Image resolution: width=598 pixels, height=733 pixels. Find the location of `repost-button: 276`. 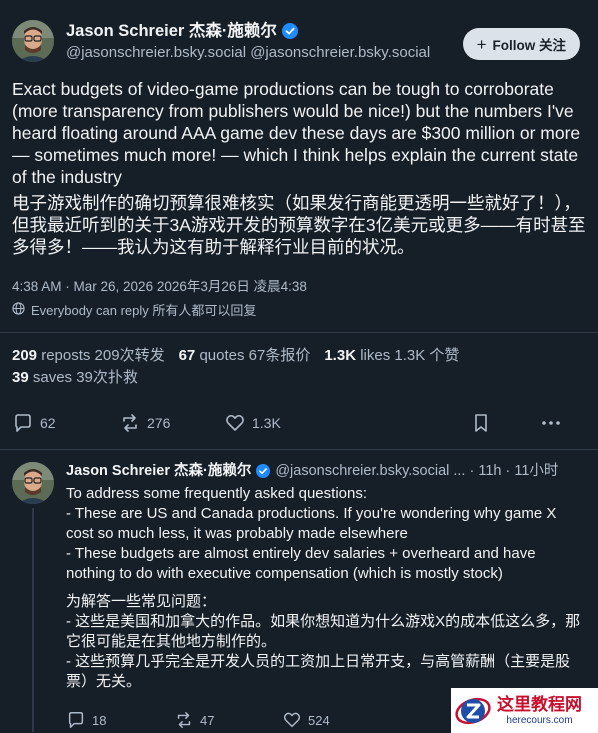

repost-button: 276 is located at coordinates (171, 423).